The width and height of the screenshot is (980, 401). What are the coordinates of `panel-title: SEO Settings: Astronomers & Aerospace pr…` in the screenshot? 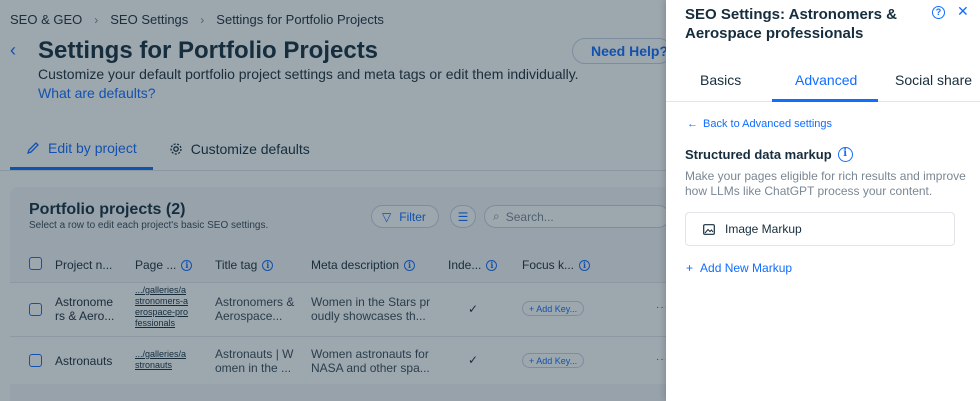 It's located at (791, 24).